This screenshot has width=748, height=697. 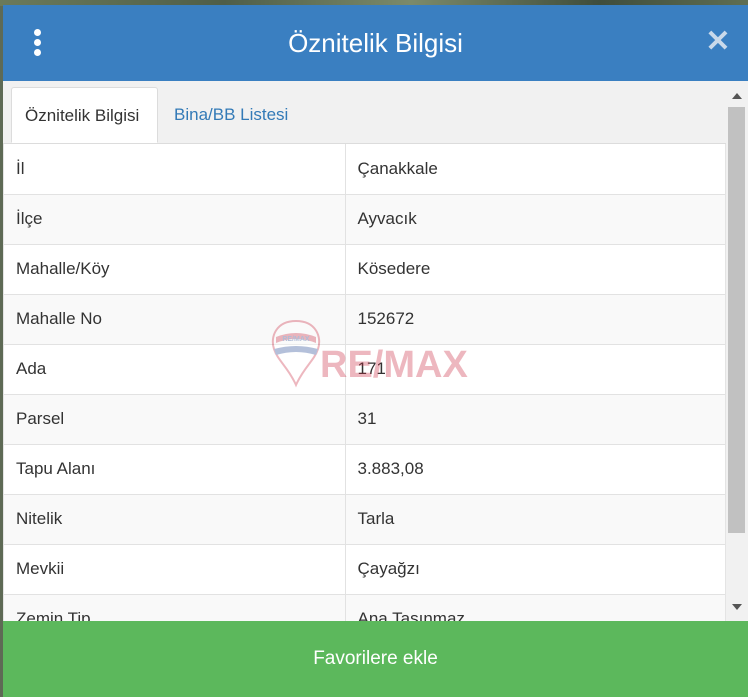 What do you see at coordinates (535, 169) in the screenshot?
I see `attribute-value: Çanakkale` at bounding box center [535, 169].